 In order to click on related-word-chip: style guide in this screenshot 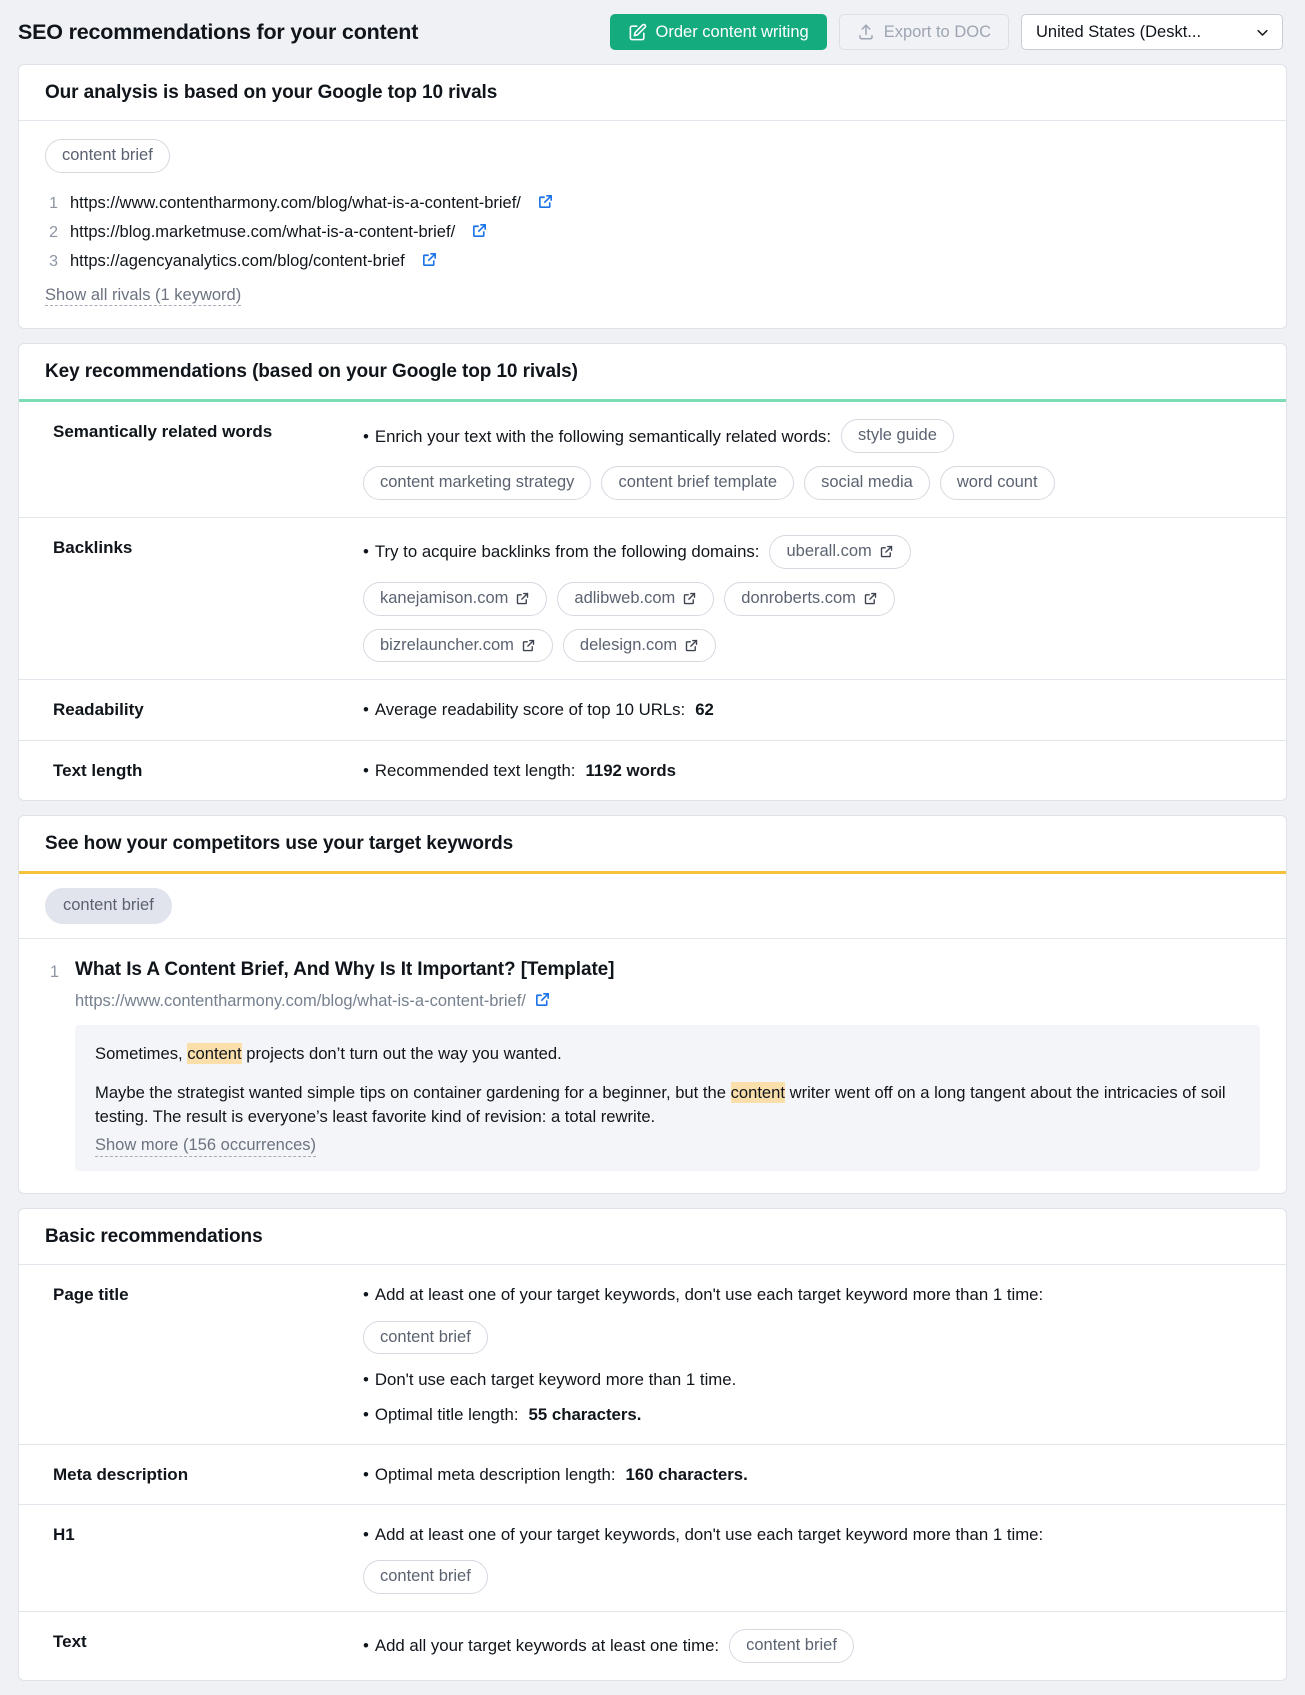, I will do `click(897, 436)`.